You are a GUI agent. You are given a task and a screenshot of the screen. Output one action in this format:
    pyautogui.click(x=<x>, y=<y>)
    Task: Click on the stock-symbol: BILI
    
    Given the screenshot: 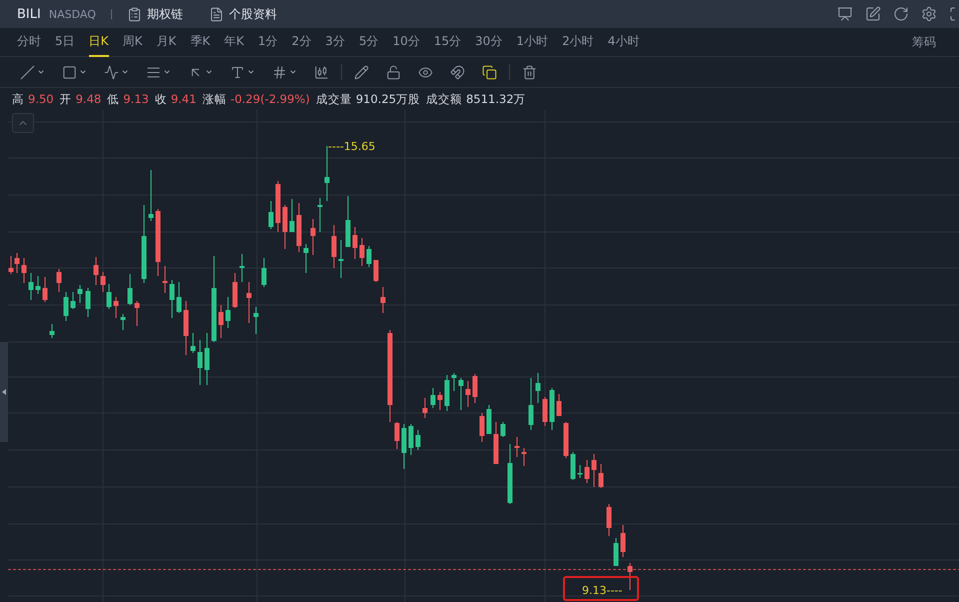 What is the action you would take?
    pyautogui.click(x=29, y=14)
    